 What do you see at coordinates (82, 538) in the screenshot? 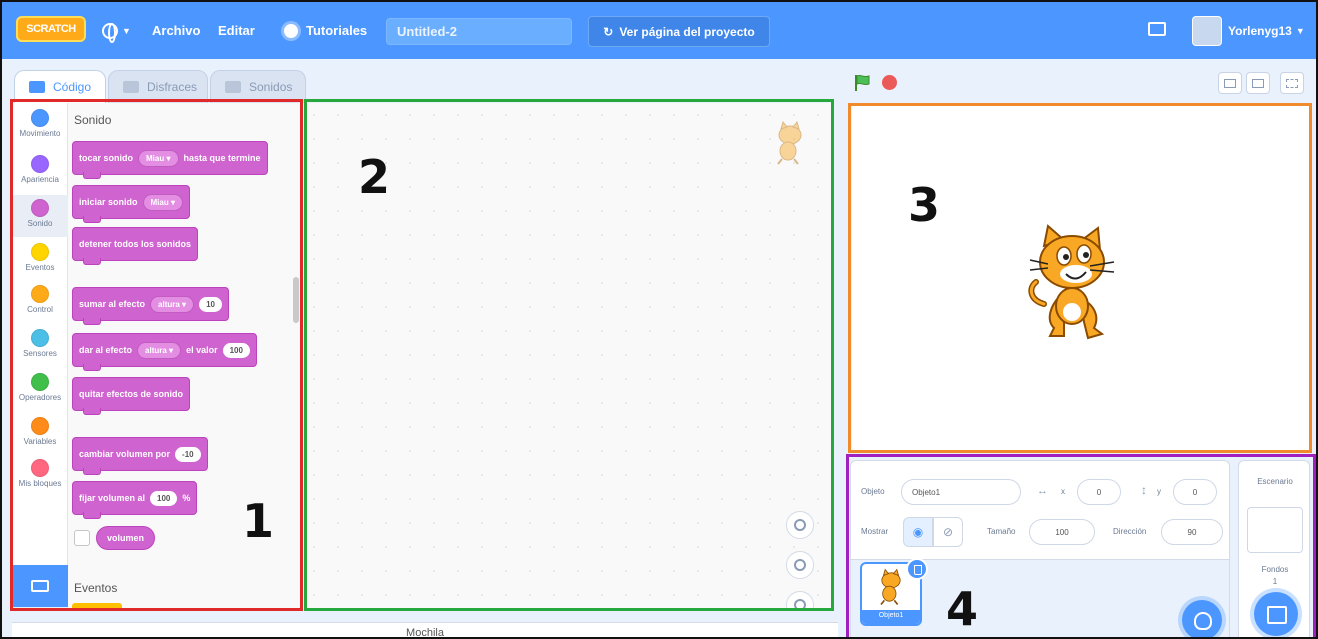
I see `volume-monitor-checkbox` at bounding box center [82, 538].